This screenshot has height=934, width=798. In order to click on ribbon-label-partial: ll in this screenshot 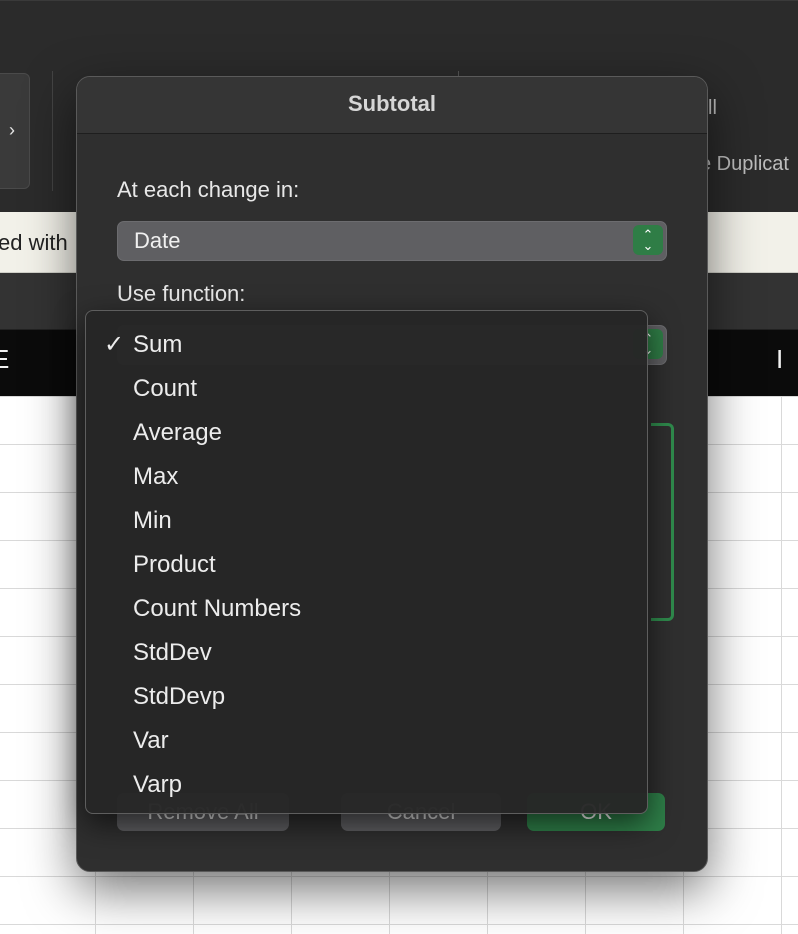, I will do `click(712, 108)`.